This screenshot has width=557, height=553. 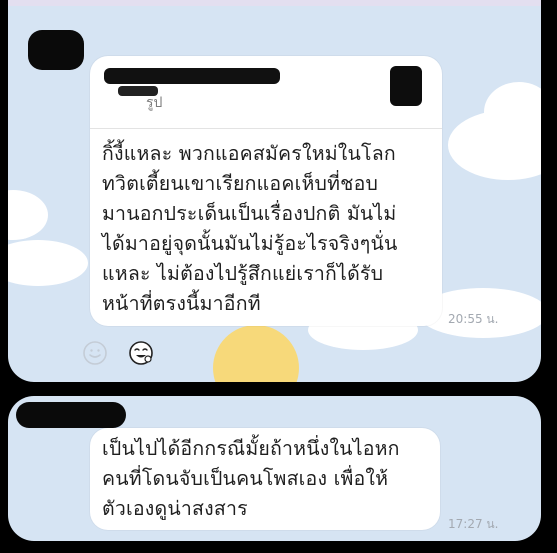 I want to click on message-timestamp: 20:55 น., so click(x=473, y=319).